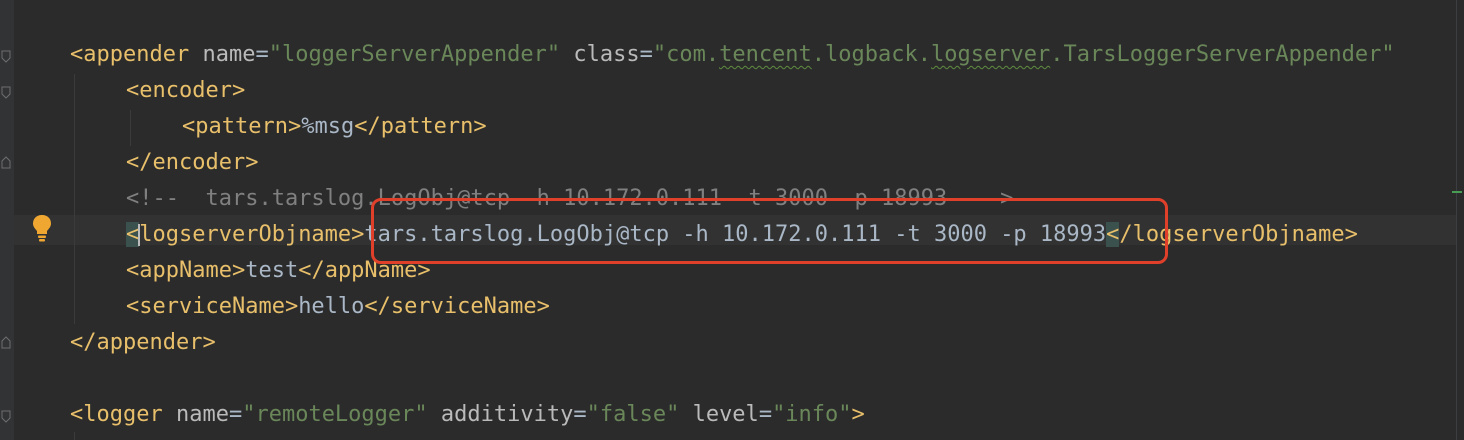 Image resolution: width=1464 pixels, height=440 pixels. I want to click on code-line-appender-close: </appender>, so click(143, 342).